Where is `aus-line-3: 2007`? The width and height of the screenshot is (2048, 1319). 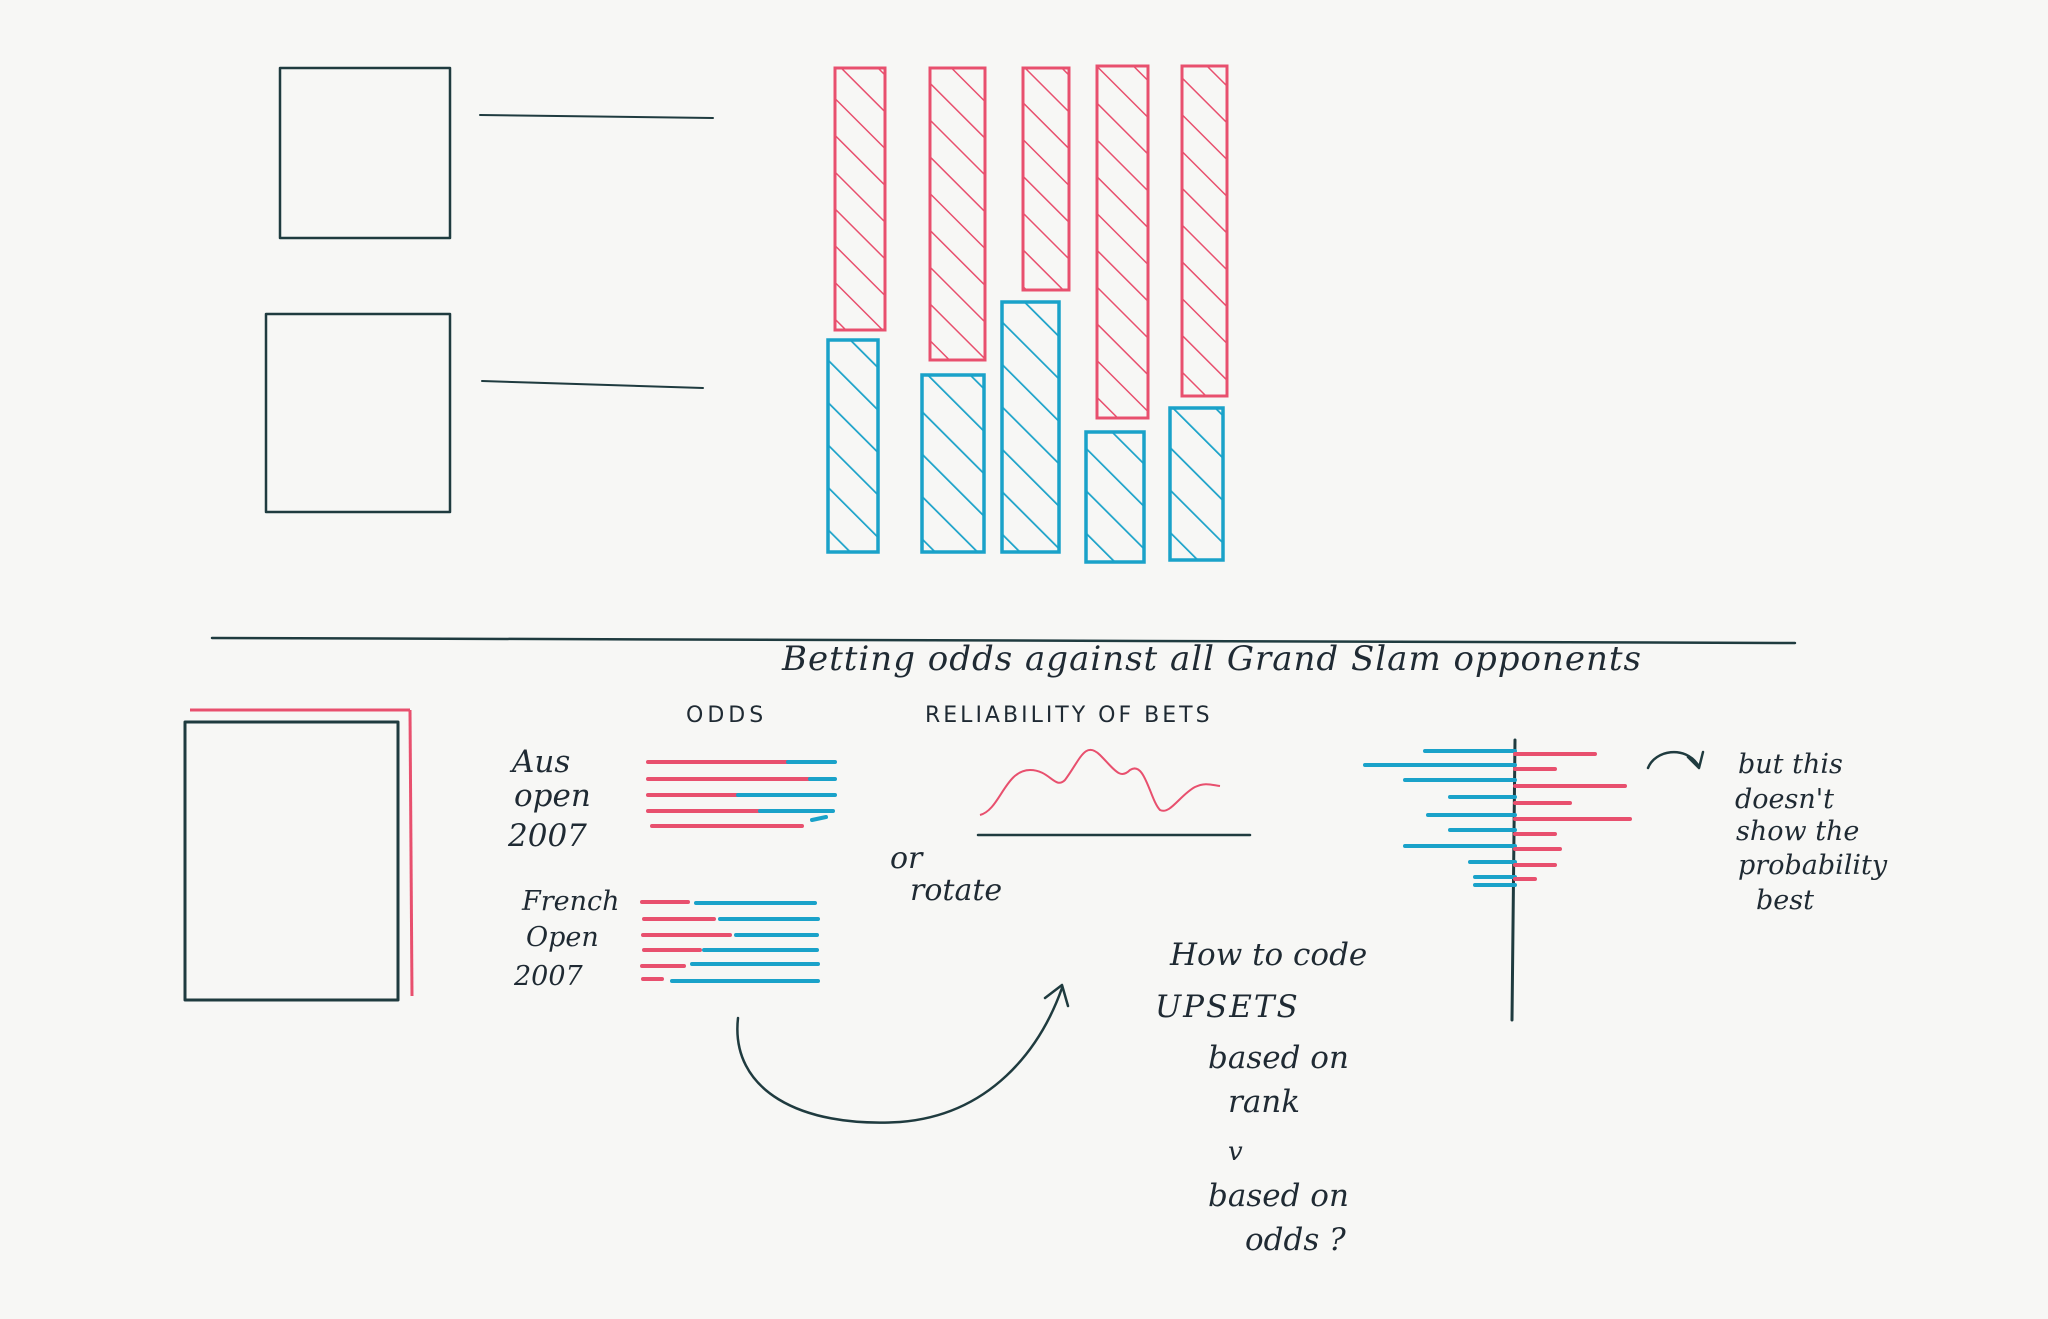 aus-line-3: 2007 is located at coordinates (547, 836).